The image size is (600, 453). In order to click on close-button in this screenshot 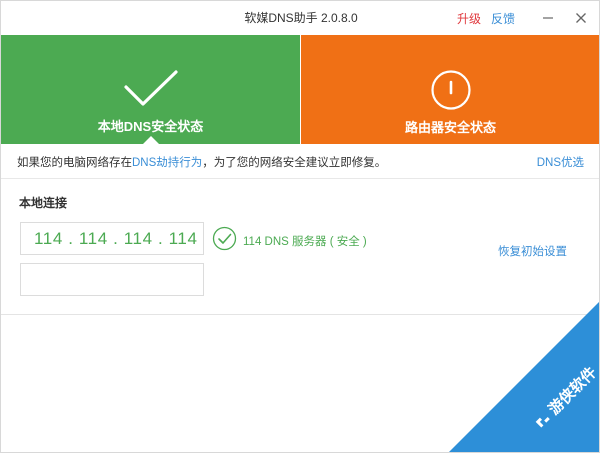, I will do `click(580, 18)`.